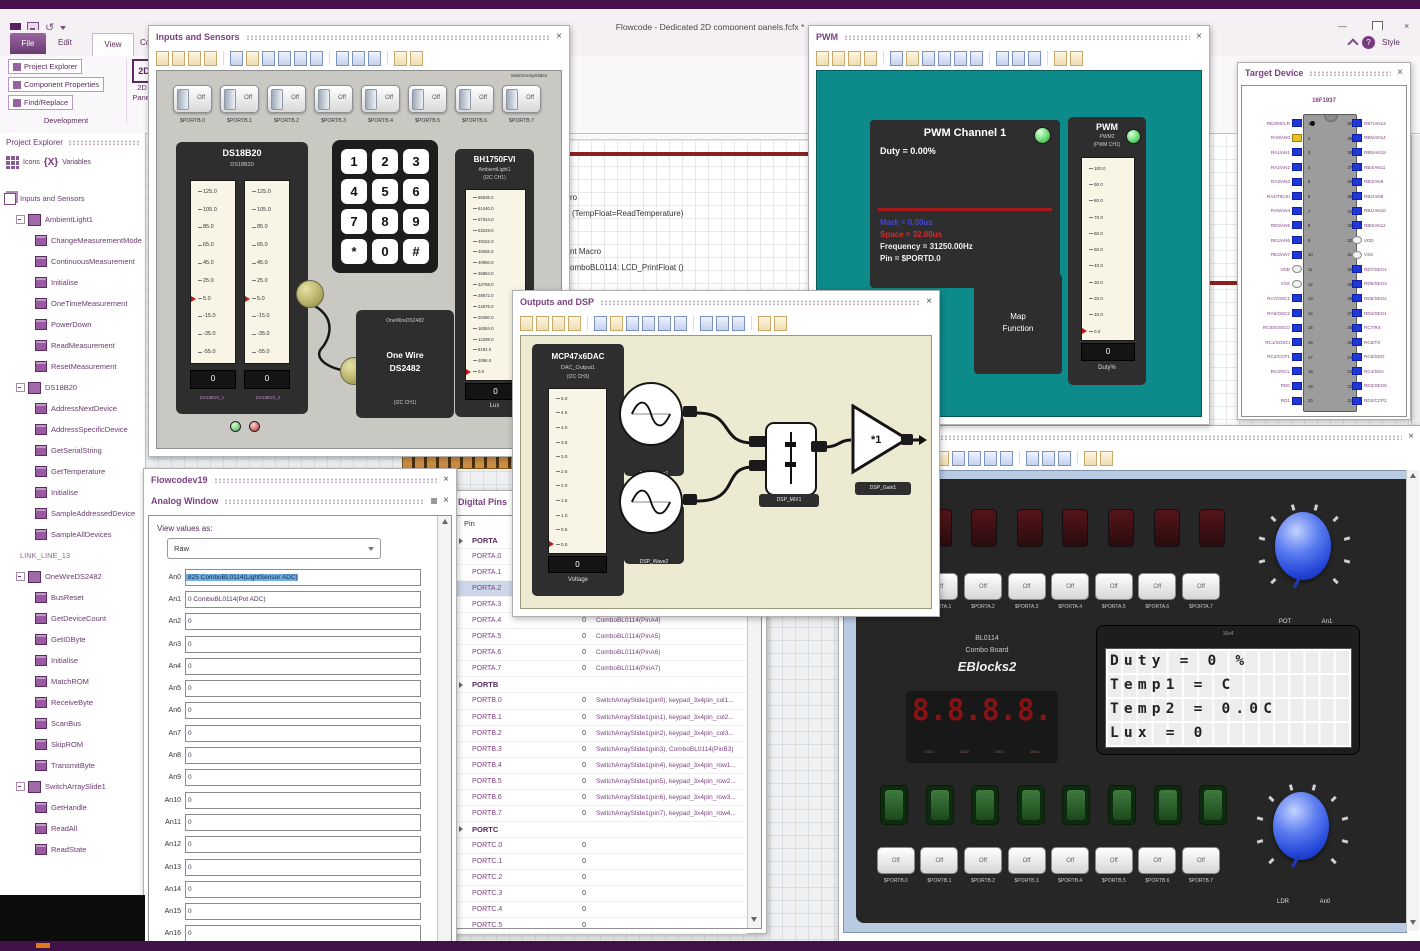 The image size is (1420, 951). I want to click on tab-edit: Edit, so click(65, 42).